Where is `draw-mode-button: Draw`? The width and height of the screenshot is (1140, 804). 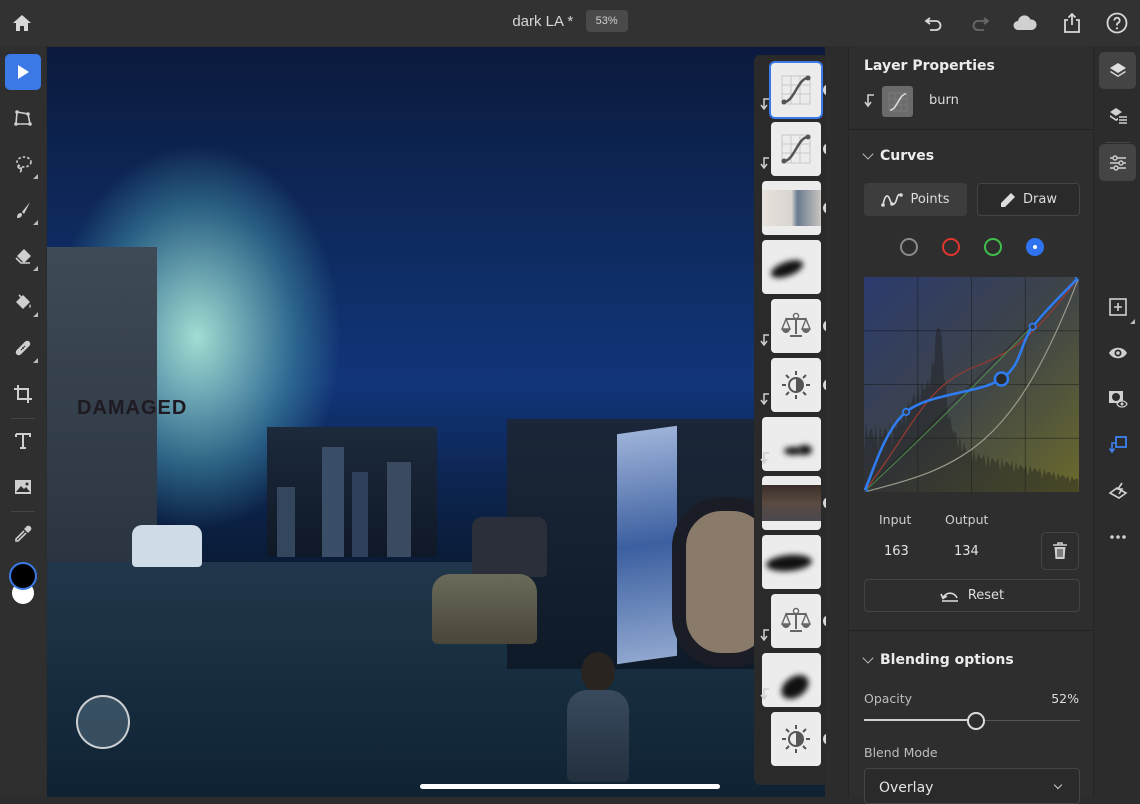 draw-mode-button: Draw is located at coordinates (1028, 199).